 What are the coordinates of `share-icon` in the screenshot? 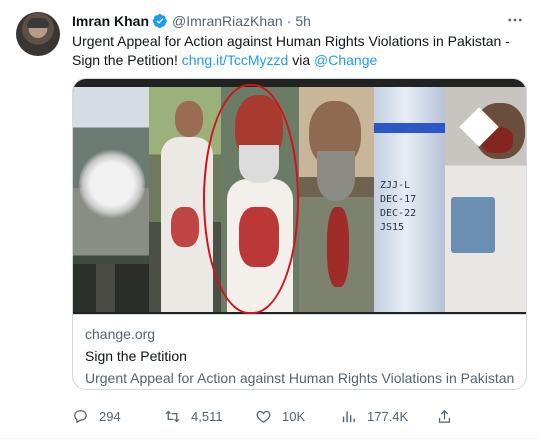 It's located at (444, 416).